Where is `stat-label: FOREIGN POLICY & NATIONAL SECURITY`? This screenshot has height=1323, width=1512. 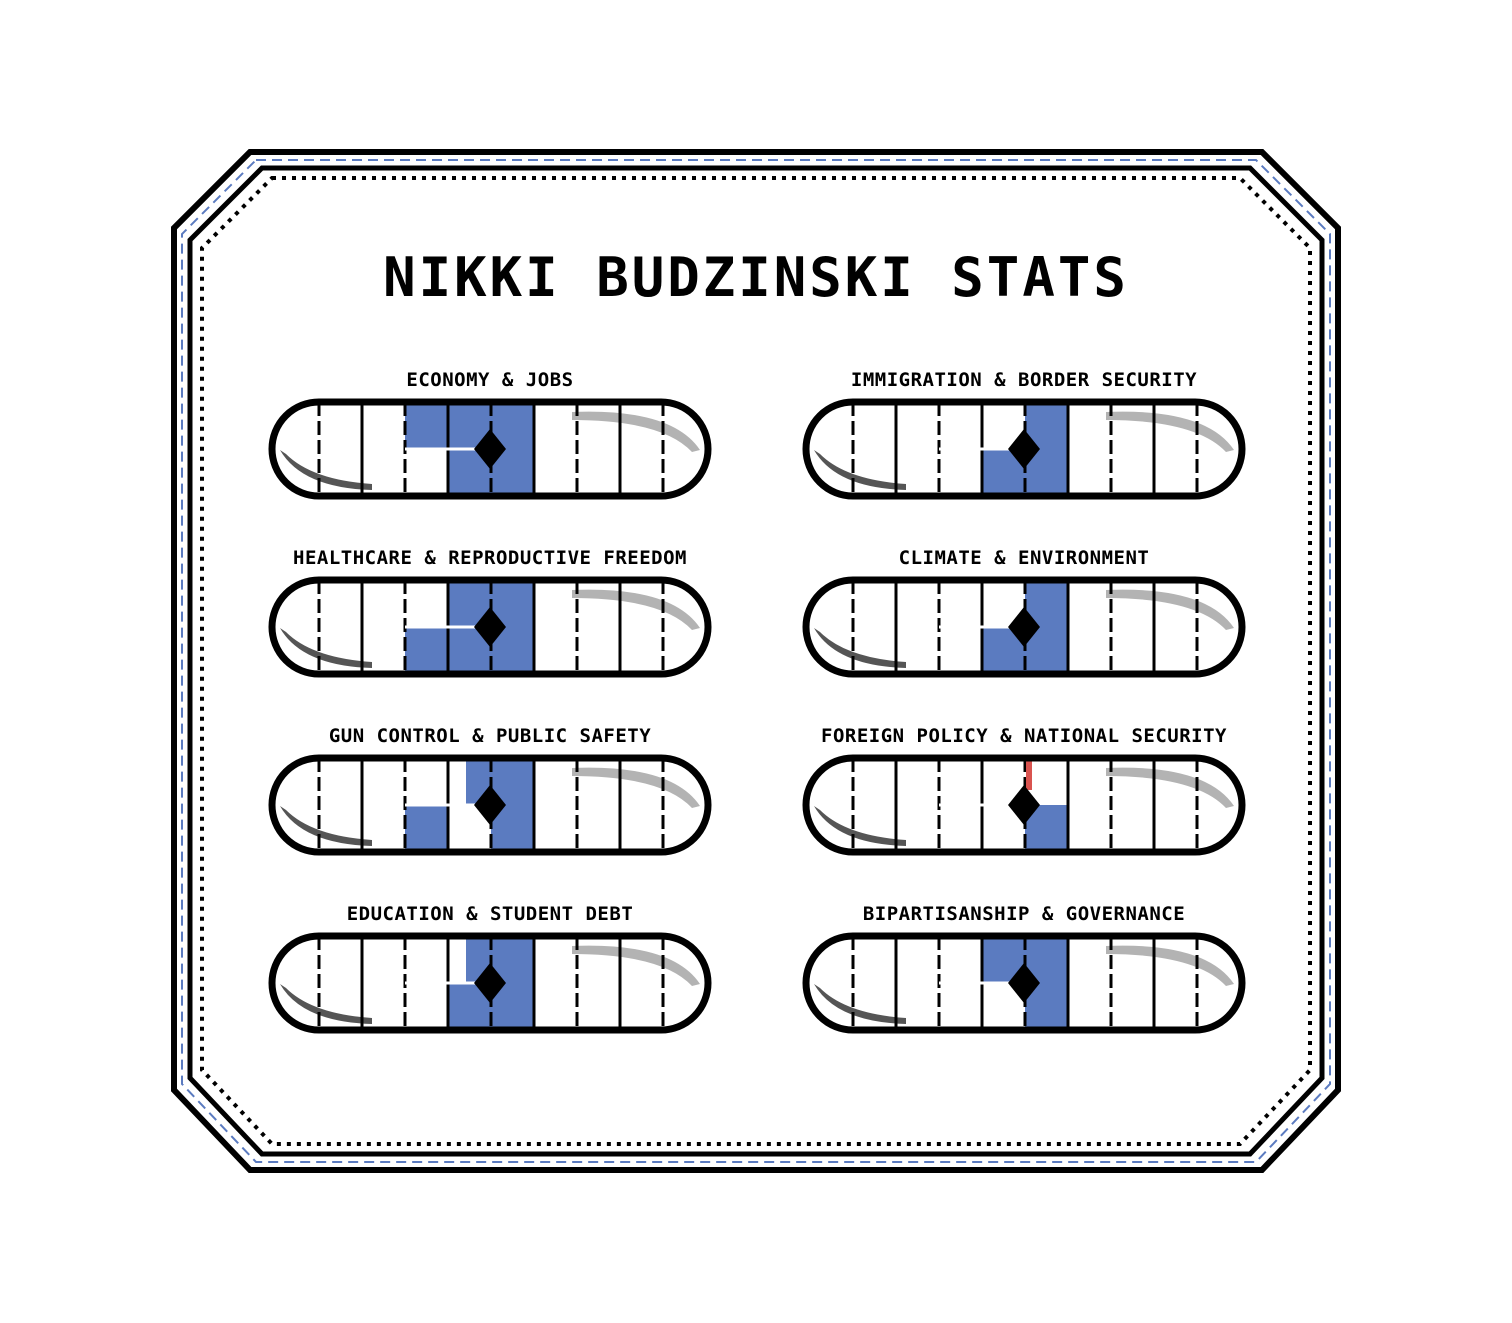 stat-label: FOREIGN POLICY & NATIONAL SECURITY is located at coordinates (1024, 736).